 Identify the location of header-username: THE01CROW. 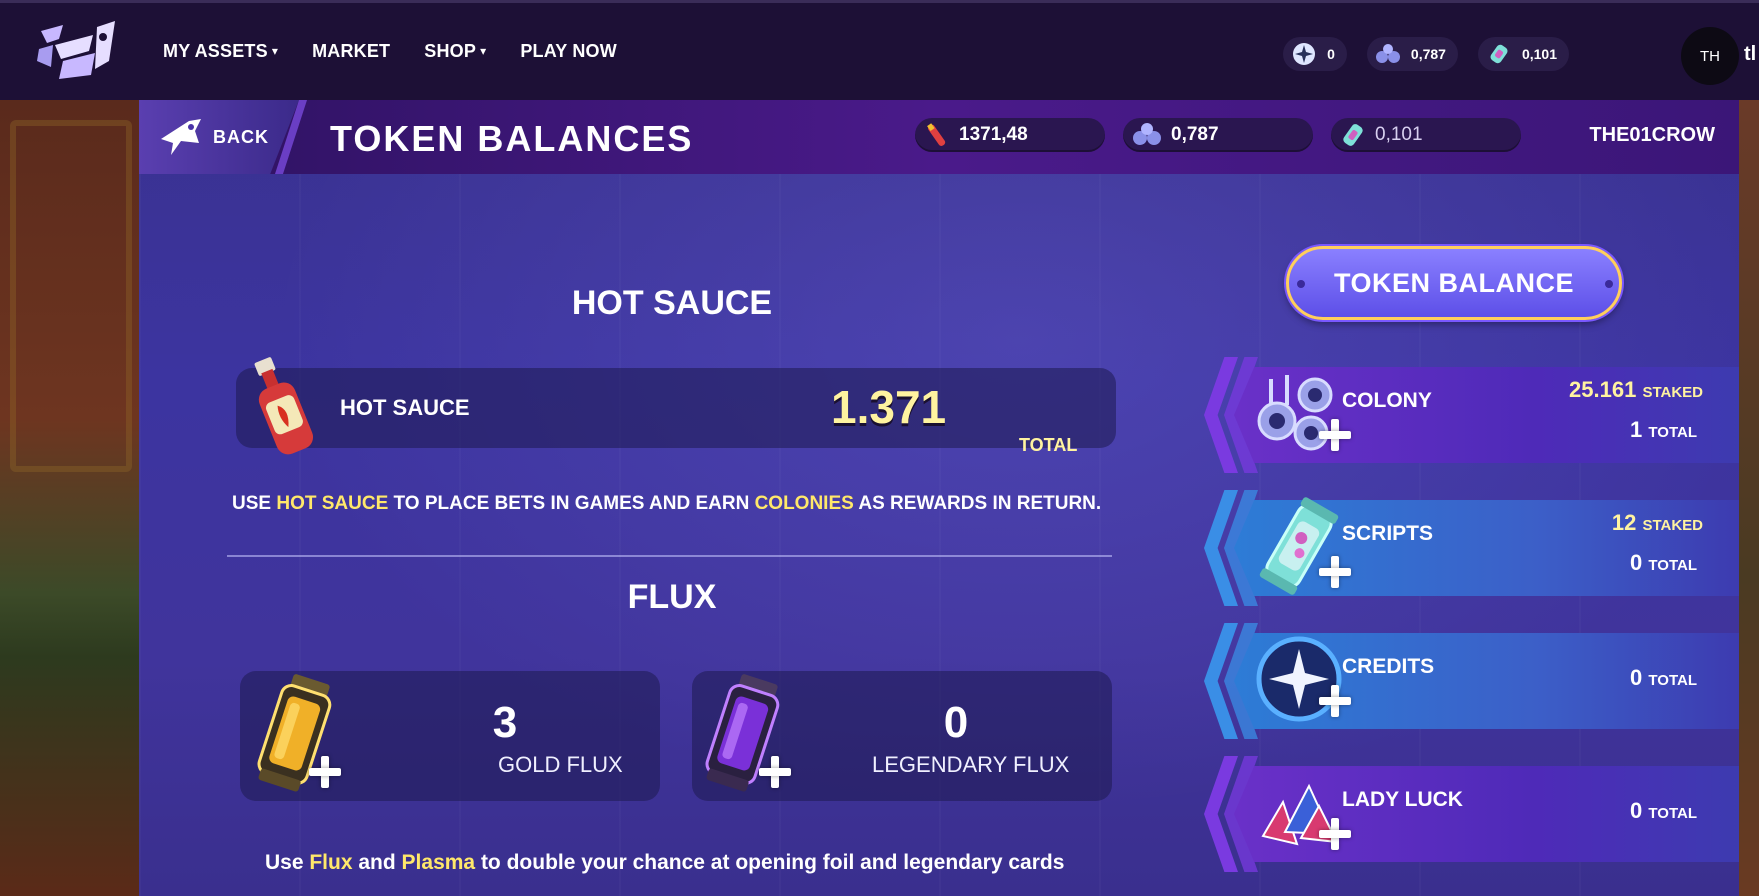
(1652, 135).